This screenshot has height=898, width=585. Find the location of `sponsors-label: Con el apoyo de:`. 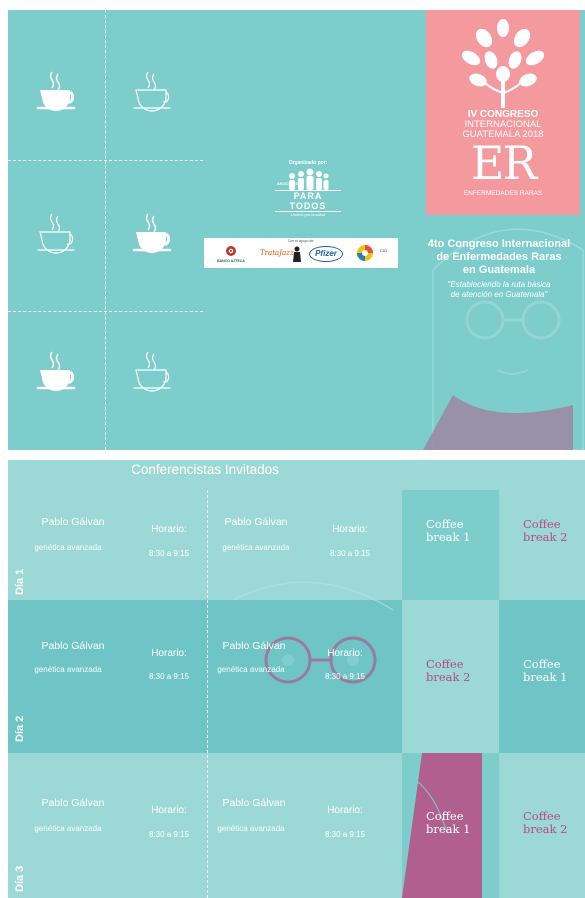

sponsors-label: Con el apoyo de: is located at coordinates (301, 241).